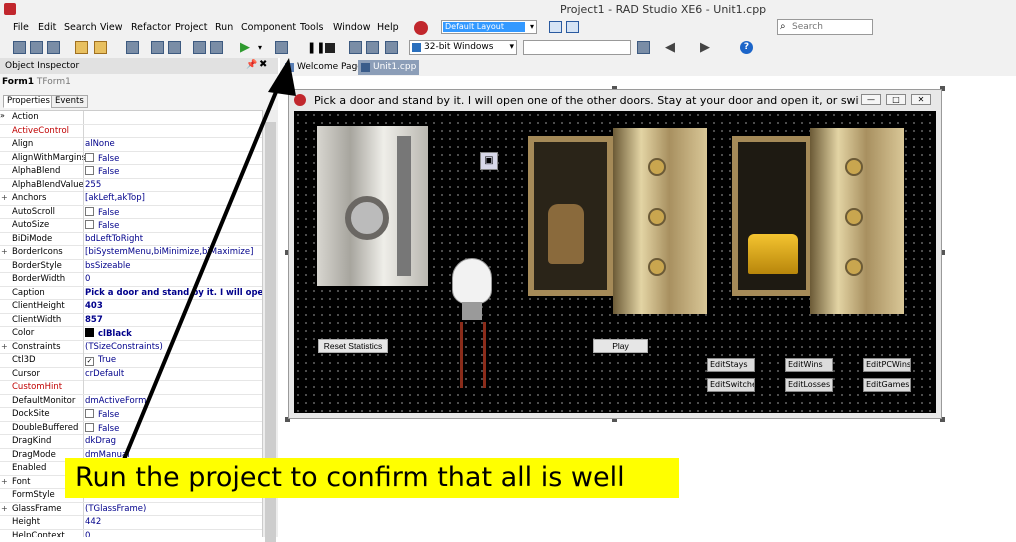  I want to click on remove-file-icon, so click(216, 47).